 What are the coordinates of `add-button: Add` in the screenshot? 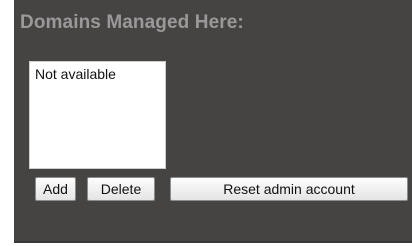 It's located at (55, 189).